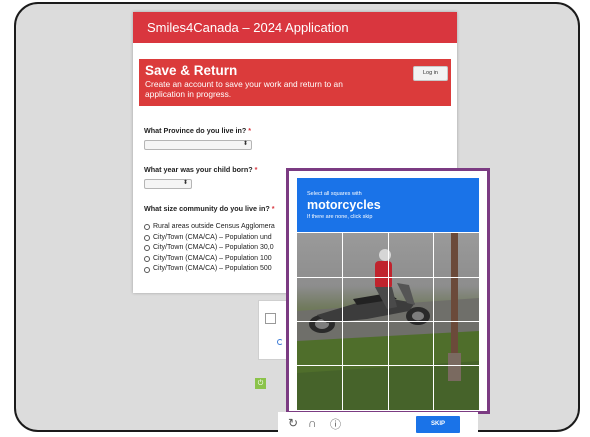 The height and width of the screenshot is (437, 590). What do you see at coordinates (213, 248) in the screenshot?
I see `radio-option-label: City/Town (CMA/CA) – Population 30,0` at bounding box center [213, 248].